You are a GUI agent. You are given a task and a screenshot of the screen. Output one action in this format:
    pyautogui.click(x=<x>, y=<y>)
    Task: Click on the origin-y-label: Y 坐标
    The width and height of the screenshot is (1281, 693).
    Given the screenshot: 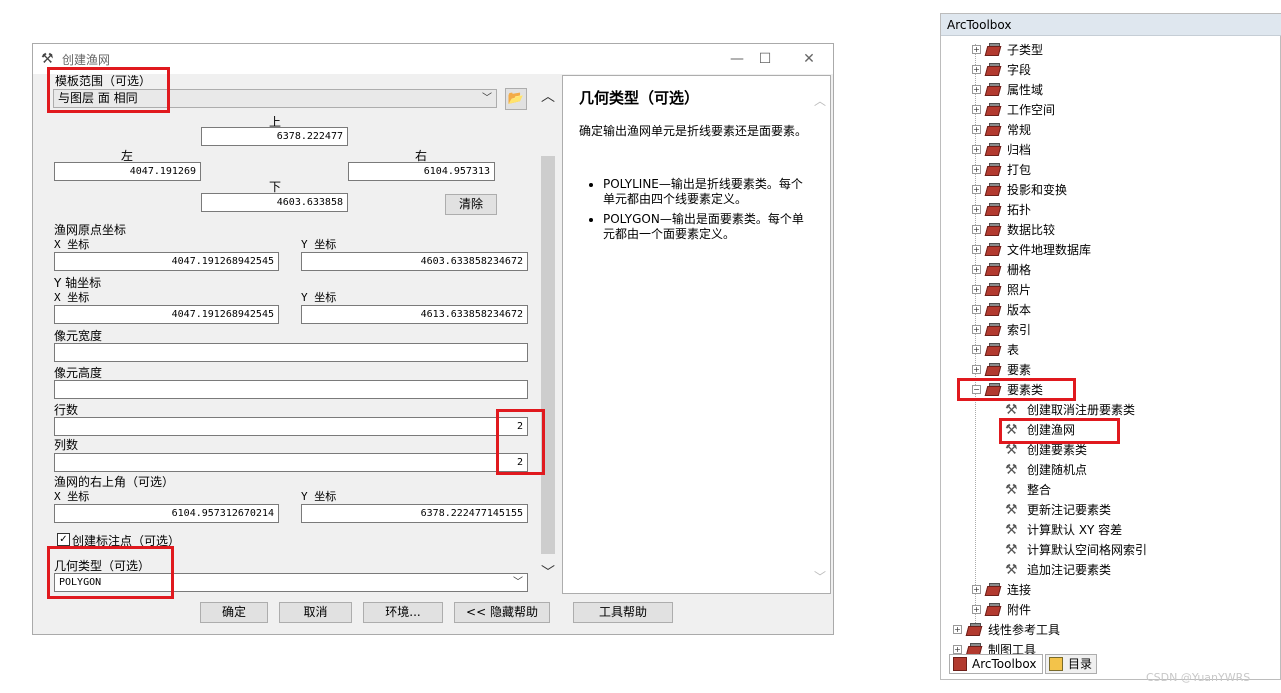 What is the action you would take?
    pyautogui.click(x=319, y=244)
    